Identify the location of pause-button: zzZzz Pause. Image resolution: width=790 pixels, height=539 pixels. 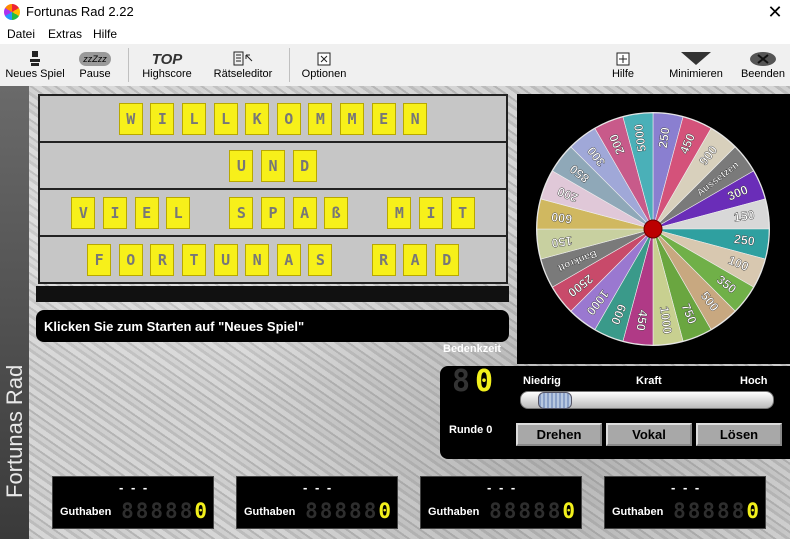
(95, 65).